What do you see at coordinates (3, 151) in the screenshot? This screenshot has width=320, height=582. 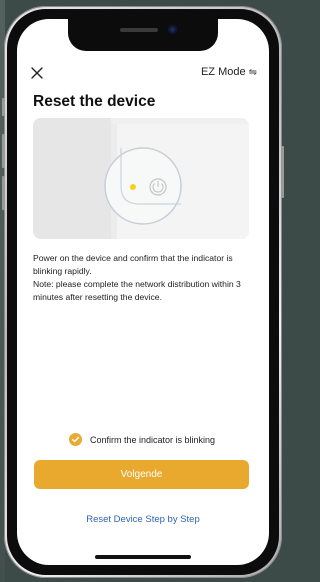 I see `volume-up-button` at bounding box center [3, 151].